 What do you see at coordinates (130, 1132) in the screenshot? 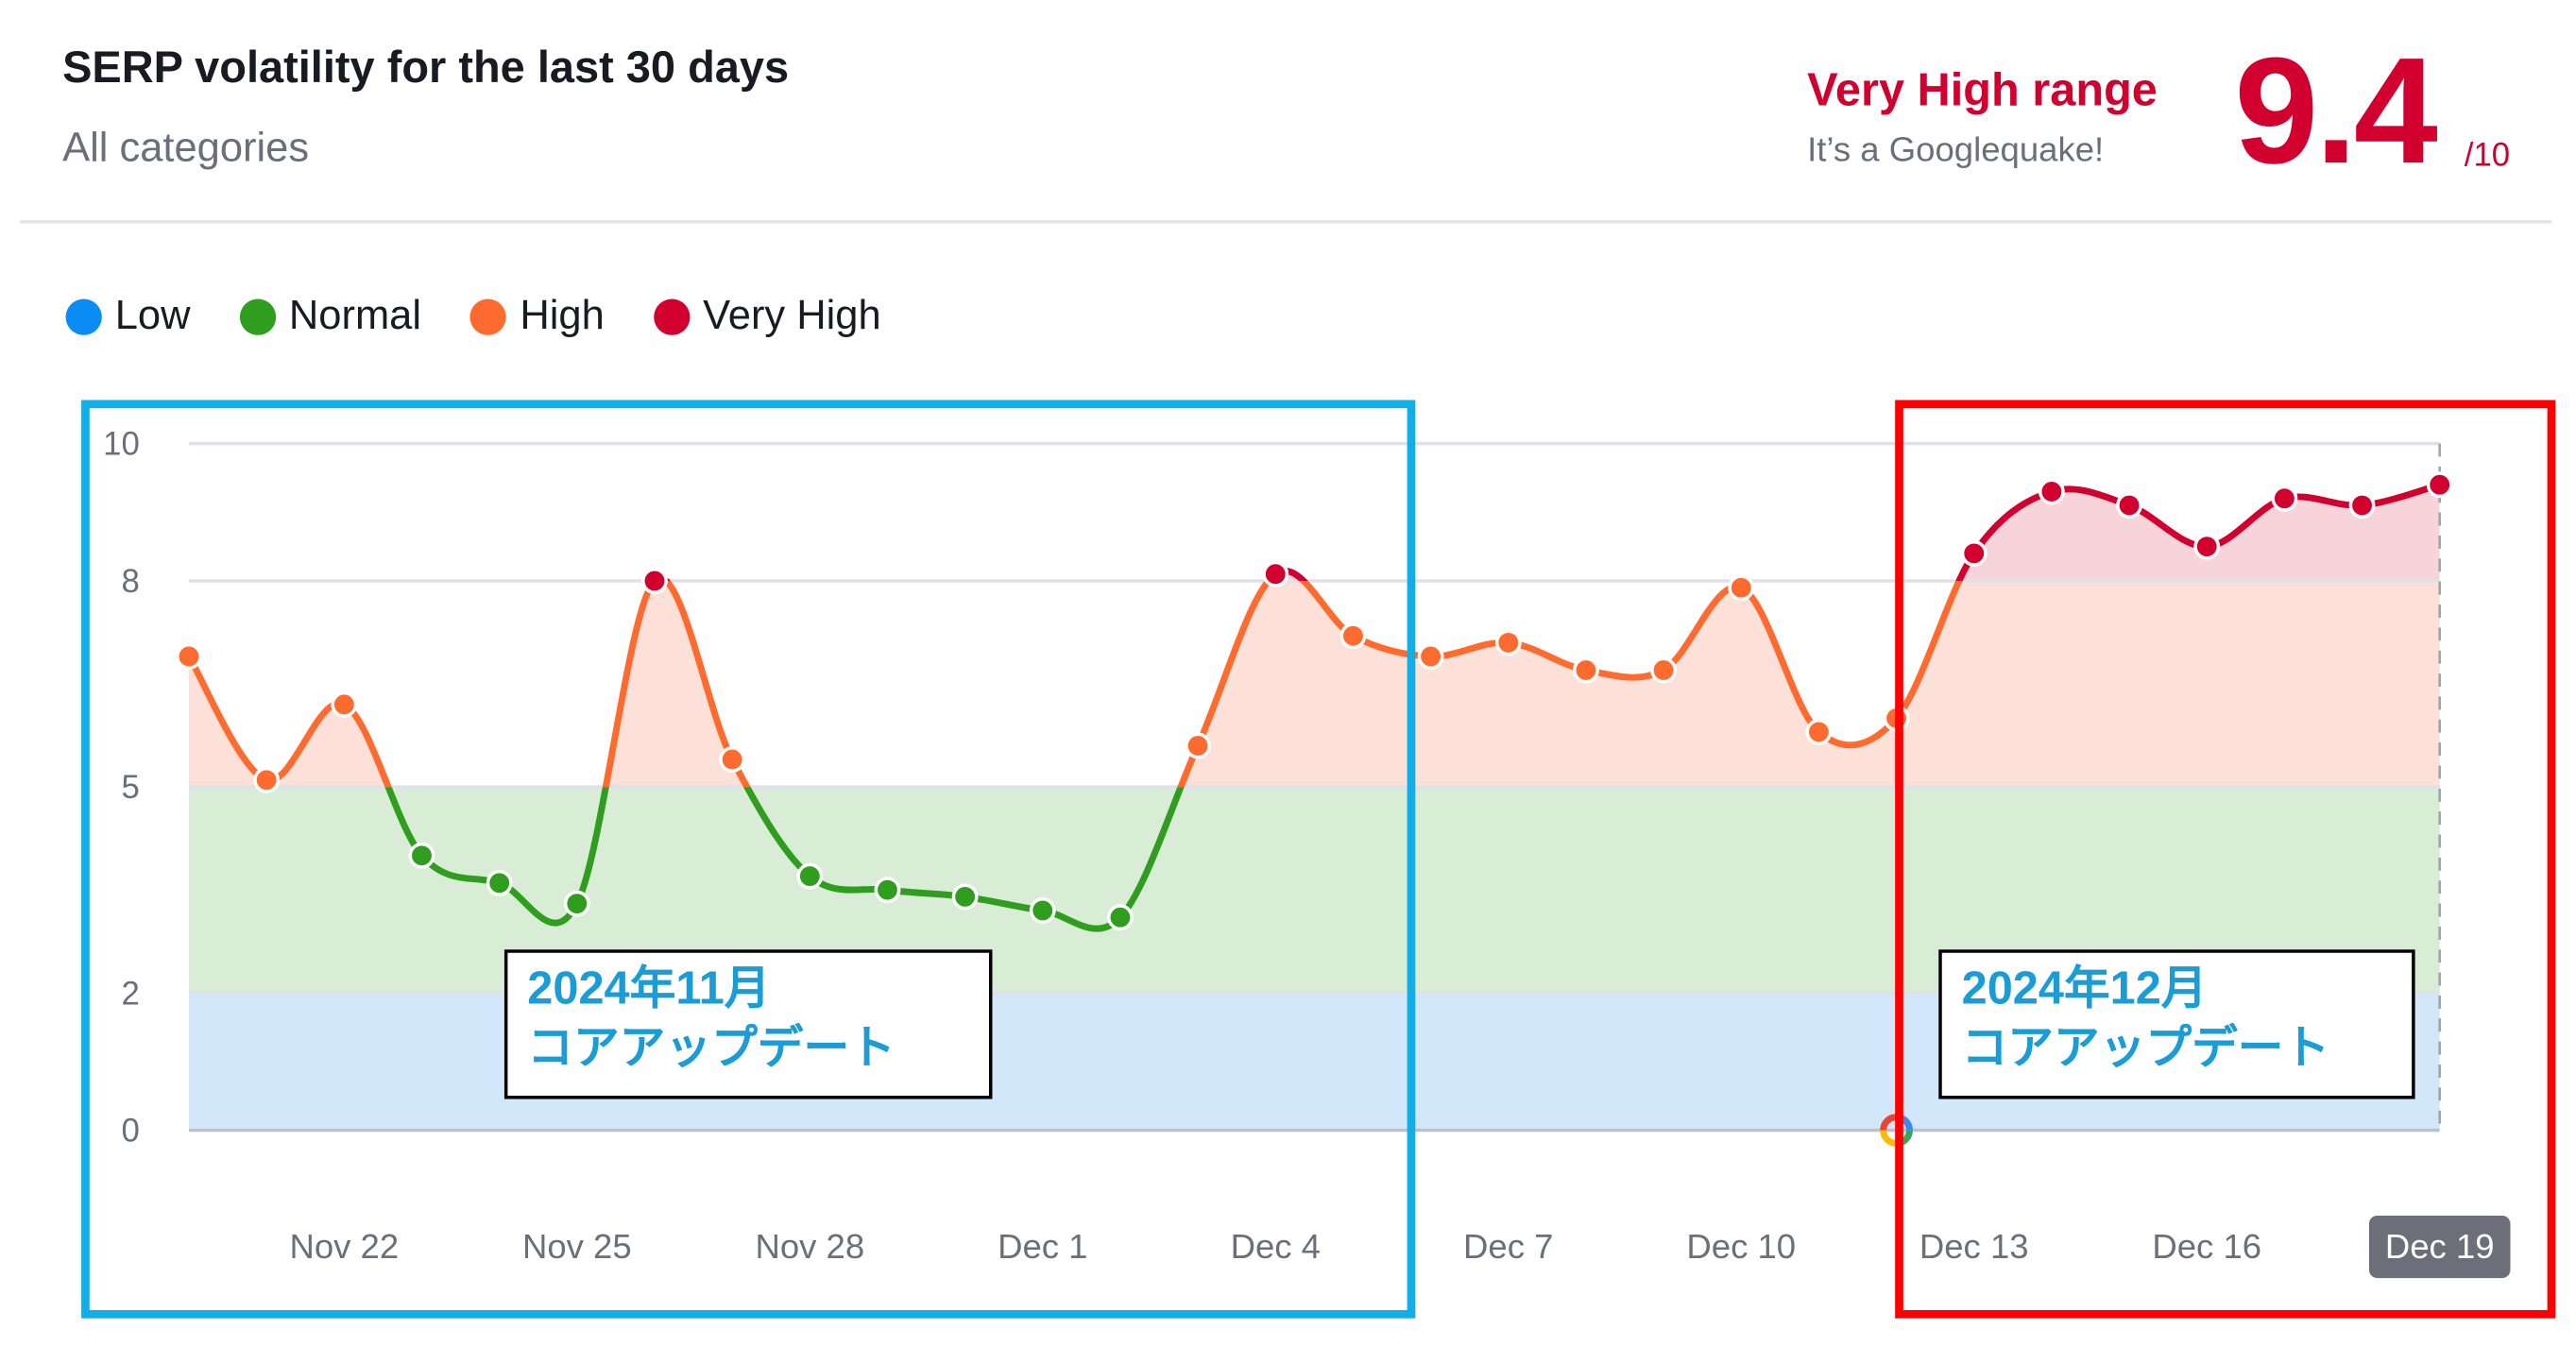
I see `y-tick-label: 0` at bounding box center [130, 1132].